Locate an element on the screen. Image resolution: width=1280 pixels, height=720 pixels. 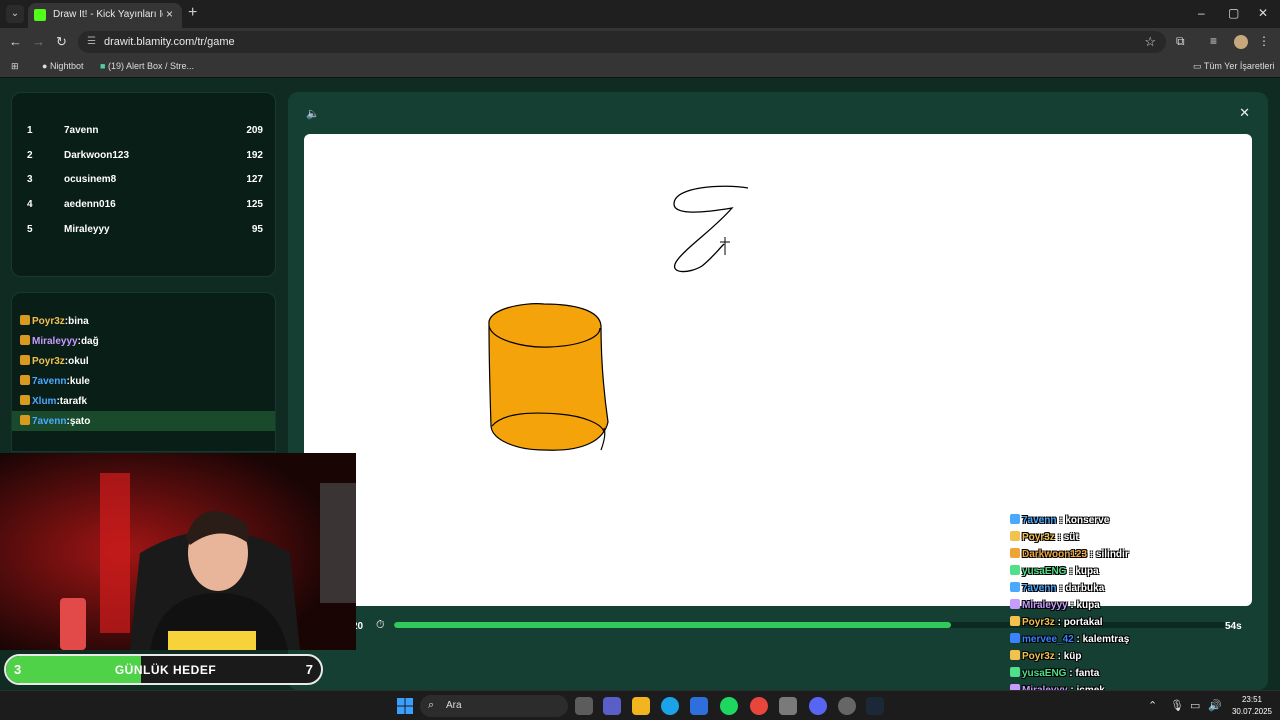
webcam-overlay is located at coordinates (178, 551).